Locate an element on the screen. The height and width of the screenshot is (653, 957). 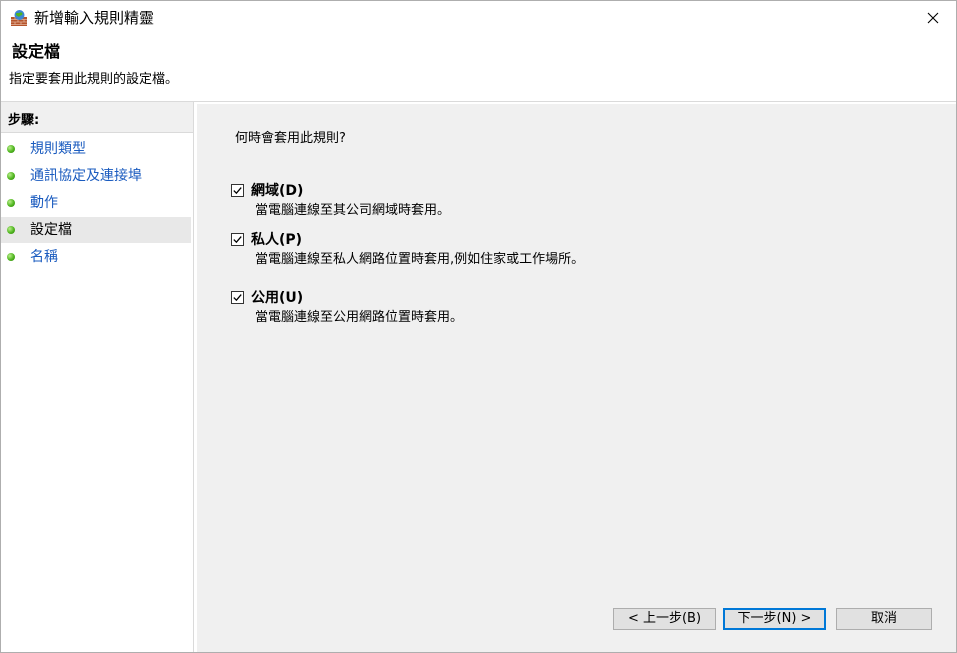
public-checkbox is located at coordinates (237, 297).